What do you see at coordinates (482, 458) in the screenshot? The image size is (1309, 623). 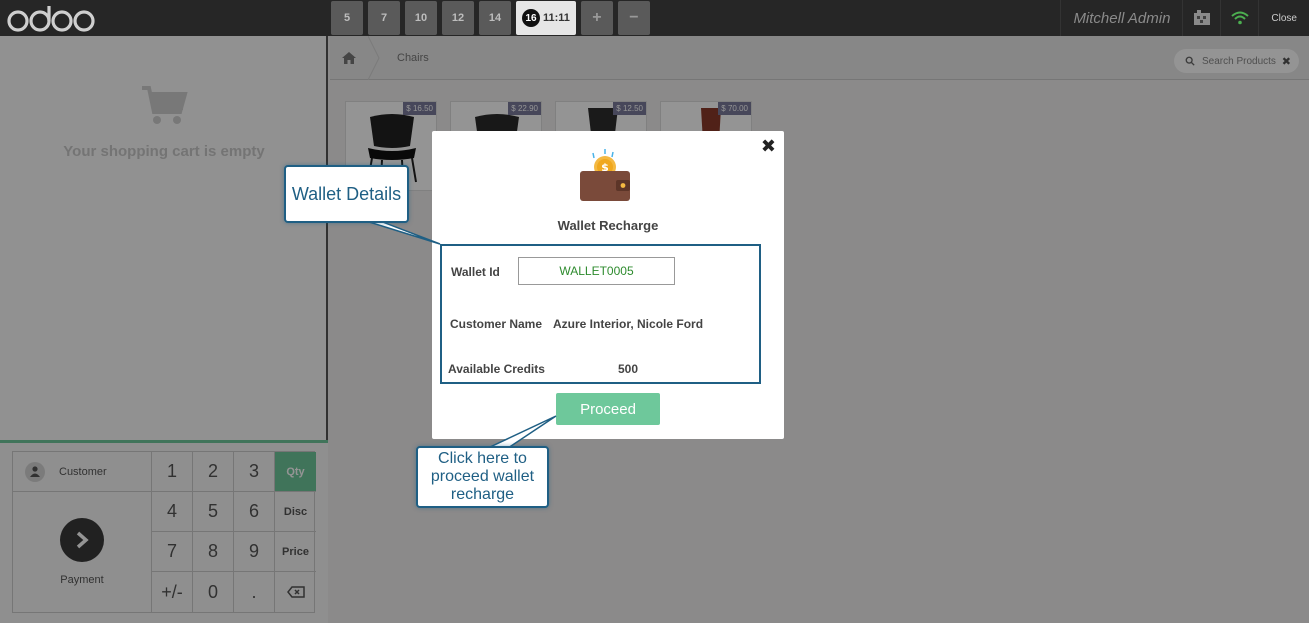 I see `proceed-callout-line: Click here to` at bounding box center [482, 458].